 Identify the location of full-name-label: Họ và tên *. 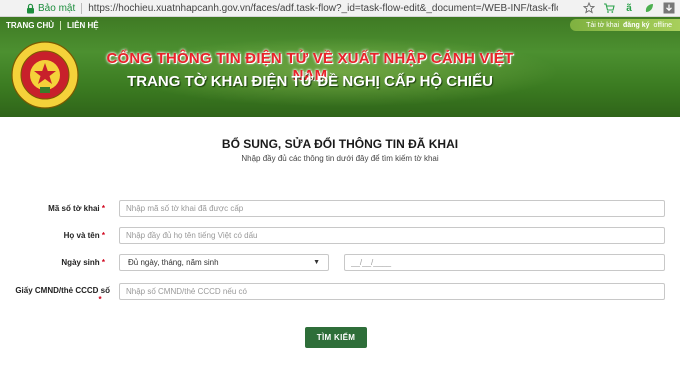
(52, 235).